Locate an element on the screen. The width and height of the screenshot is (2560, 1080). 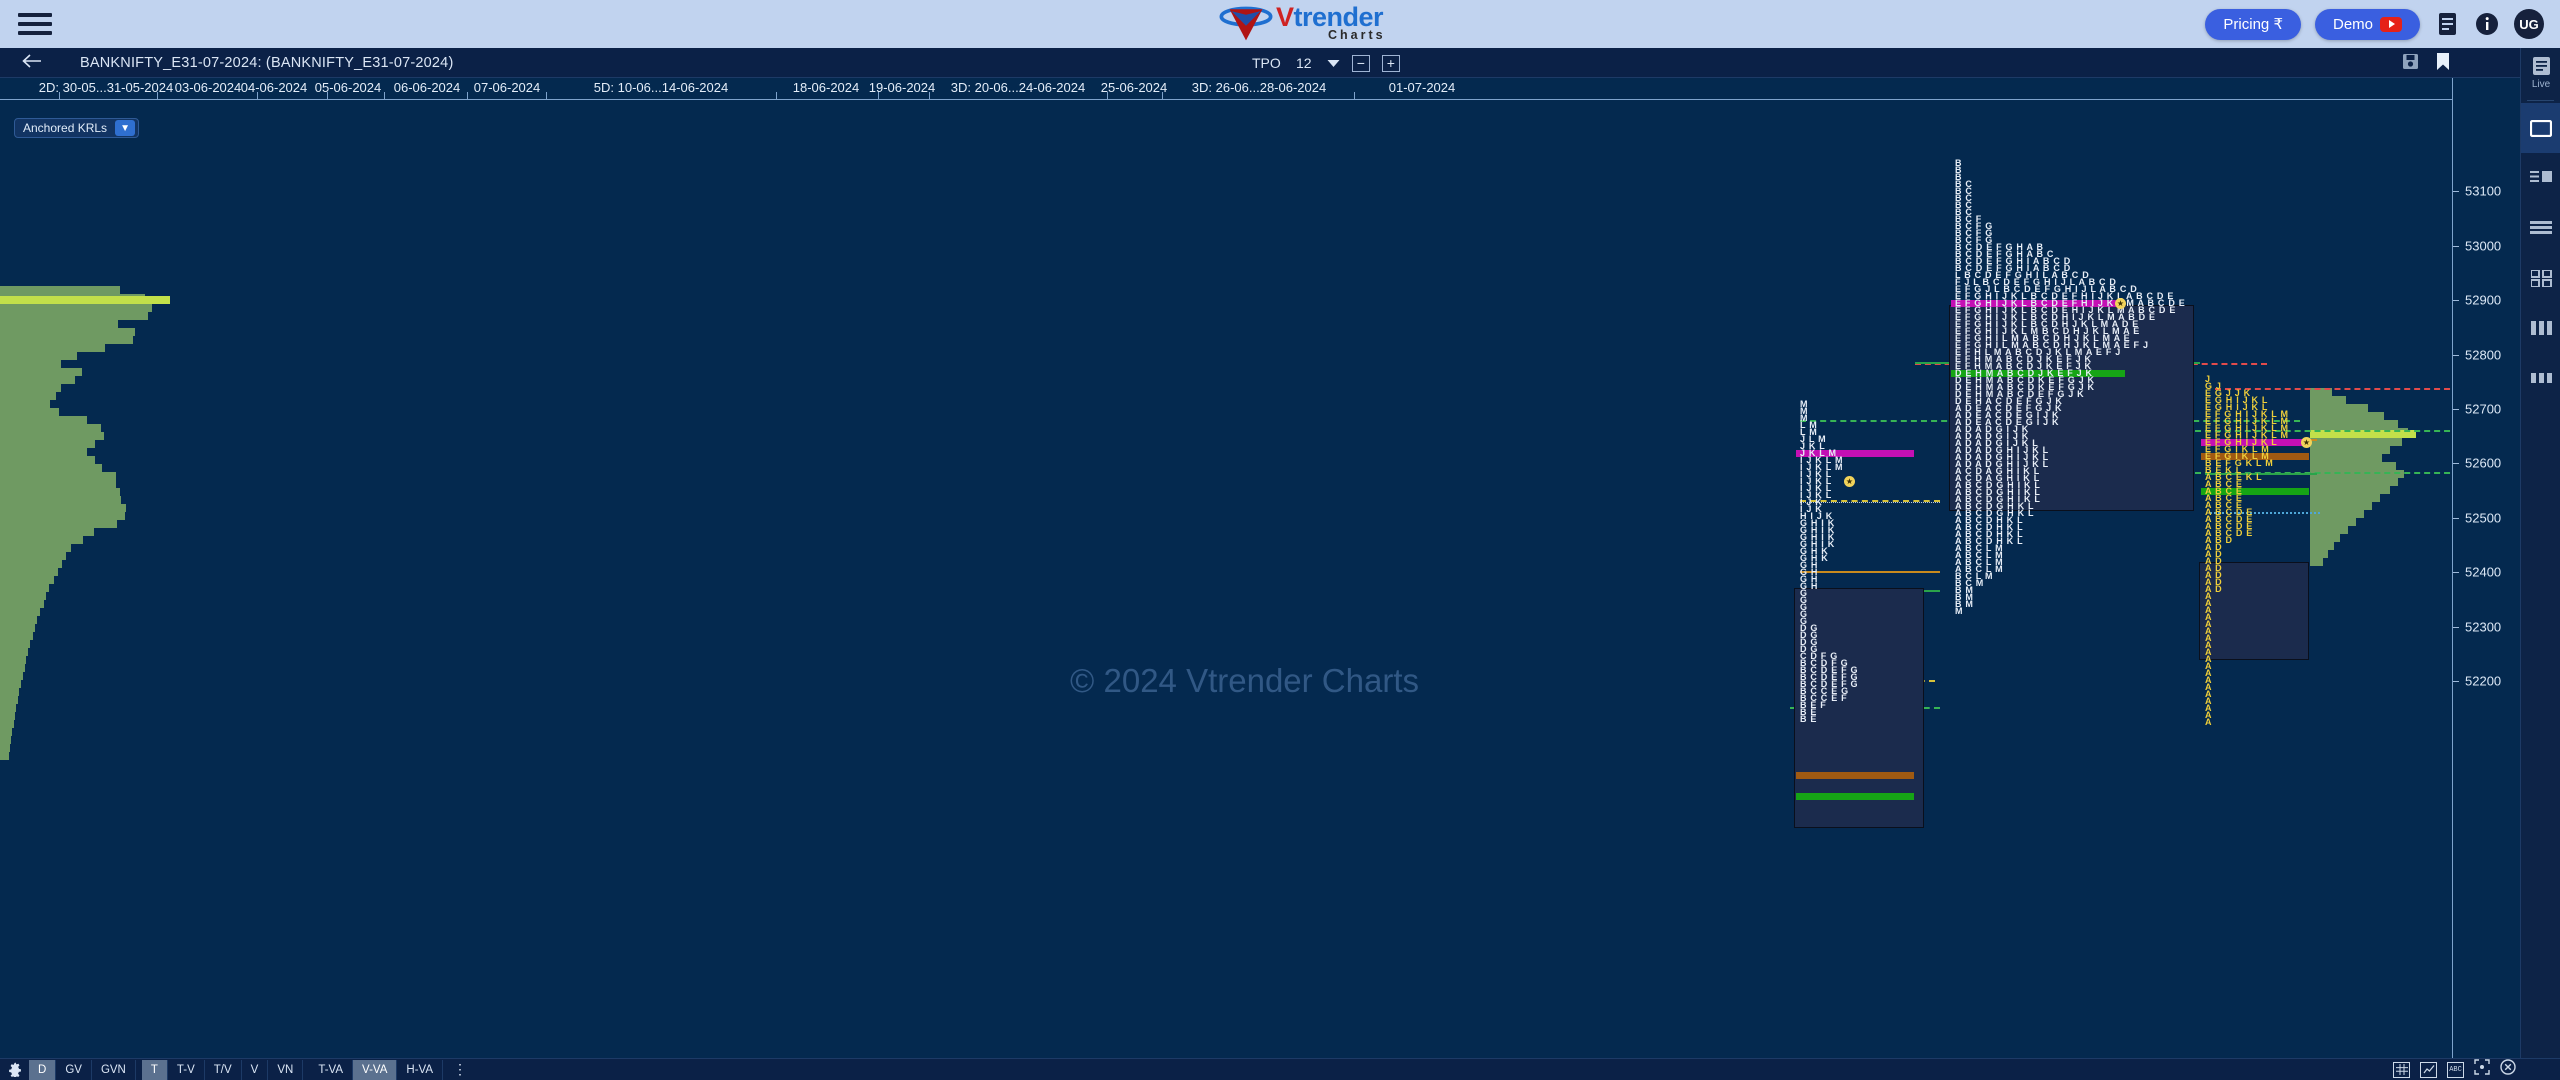
bottom-button-v-va: V-VA is located at coordinates (375, 1069).